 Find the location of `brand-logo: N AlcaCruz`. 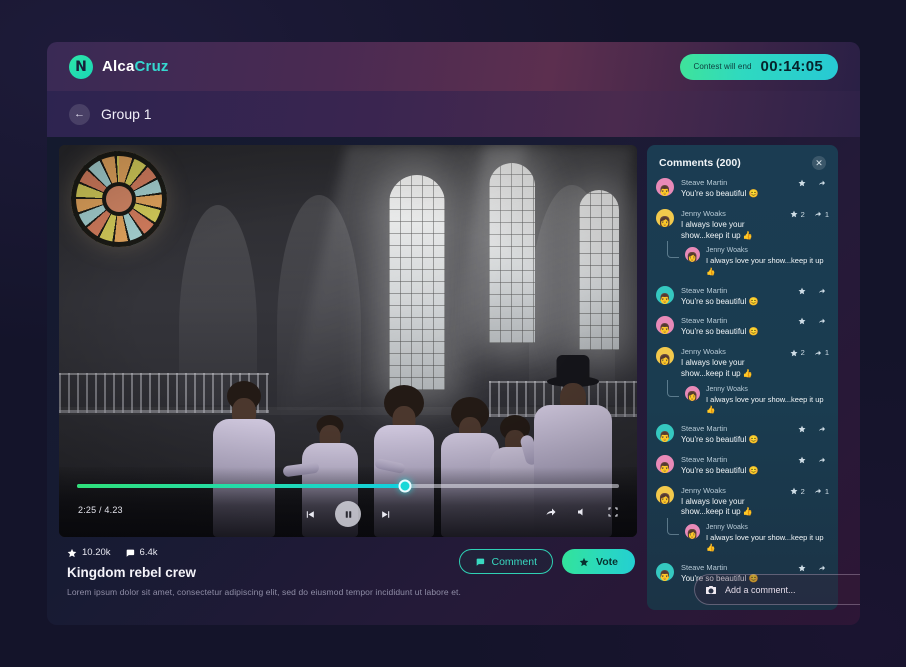

brand-logo: N AlcaCruz is located at coordinates (119, 66).